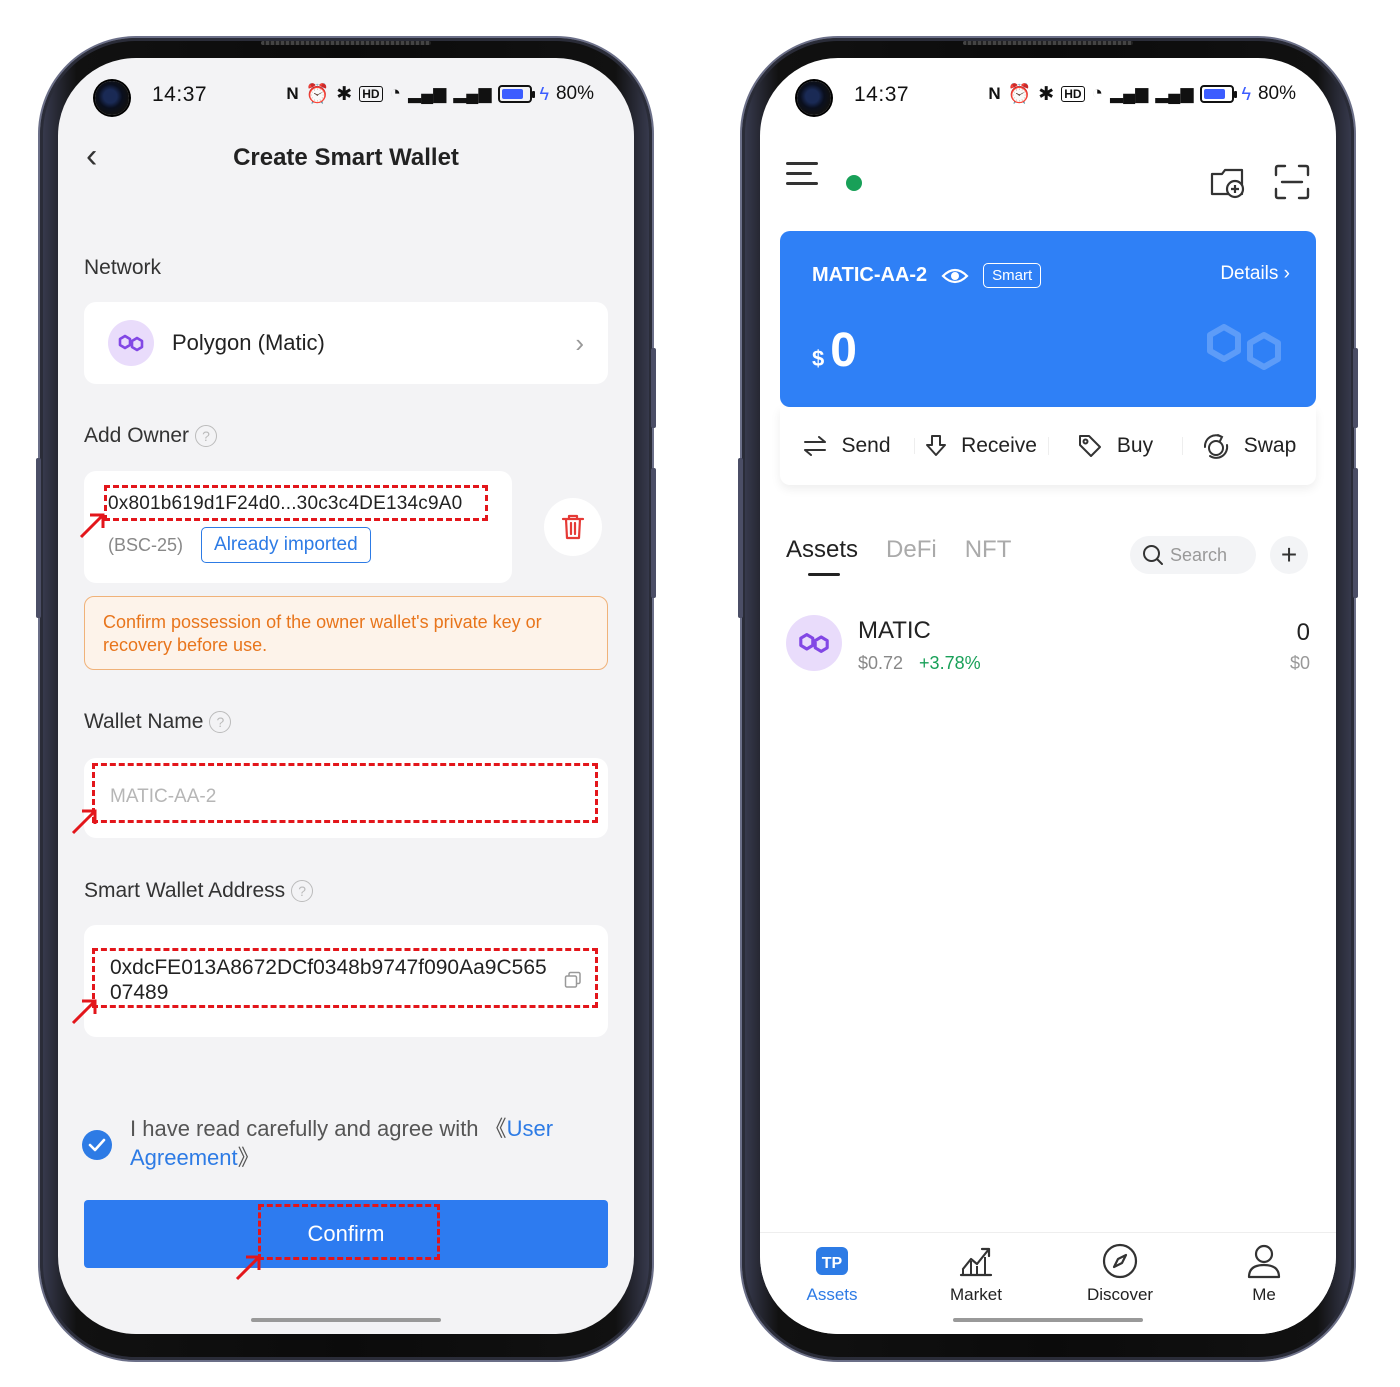  Describe the element at coordinates (163, 796) in the screenshot. I see `wallet-name-placeholder: MATIC-AA-2` at that location.